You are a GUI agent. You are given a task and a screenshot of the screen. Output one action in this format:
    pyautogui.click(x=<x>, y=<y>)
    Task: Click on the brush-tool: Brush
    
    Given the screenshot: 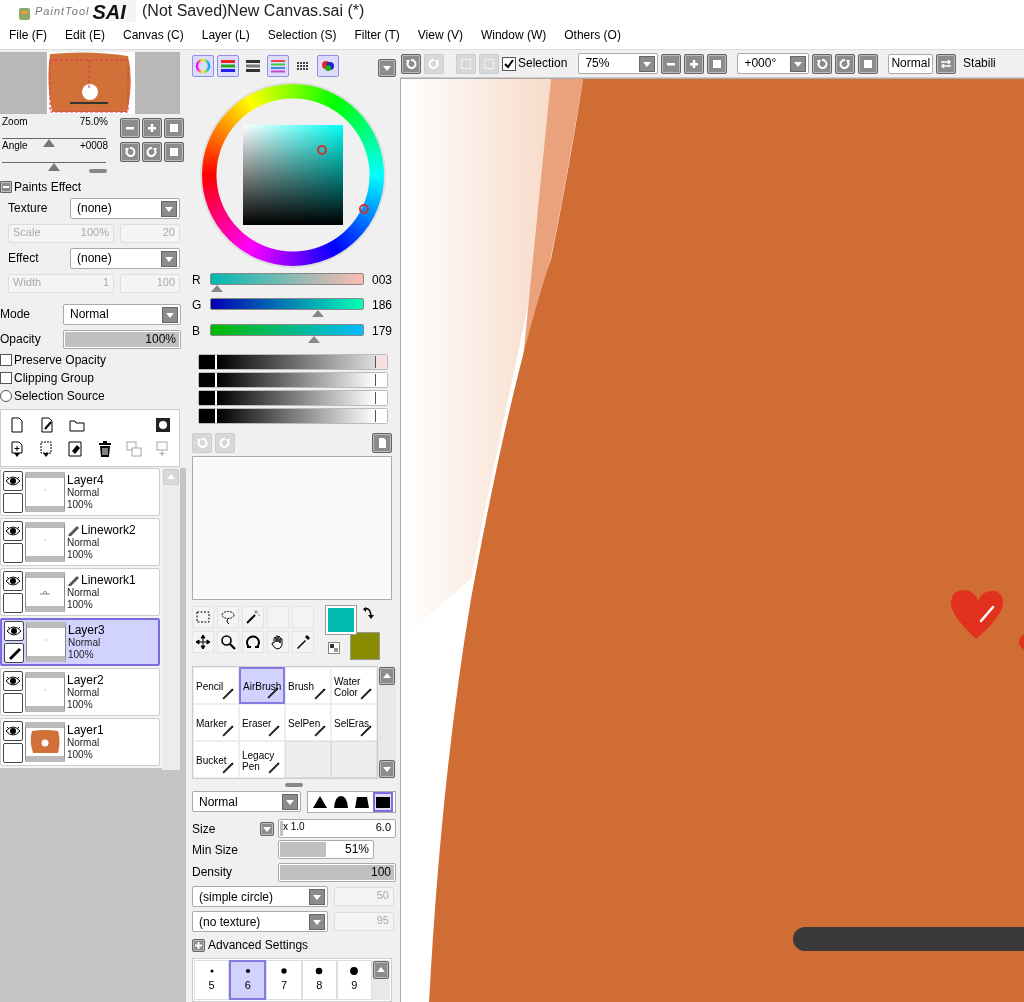 What is the action you would take?
    pyautogui.click(x=308, y=685)
    